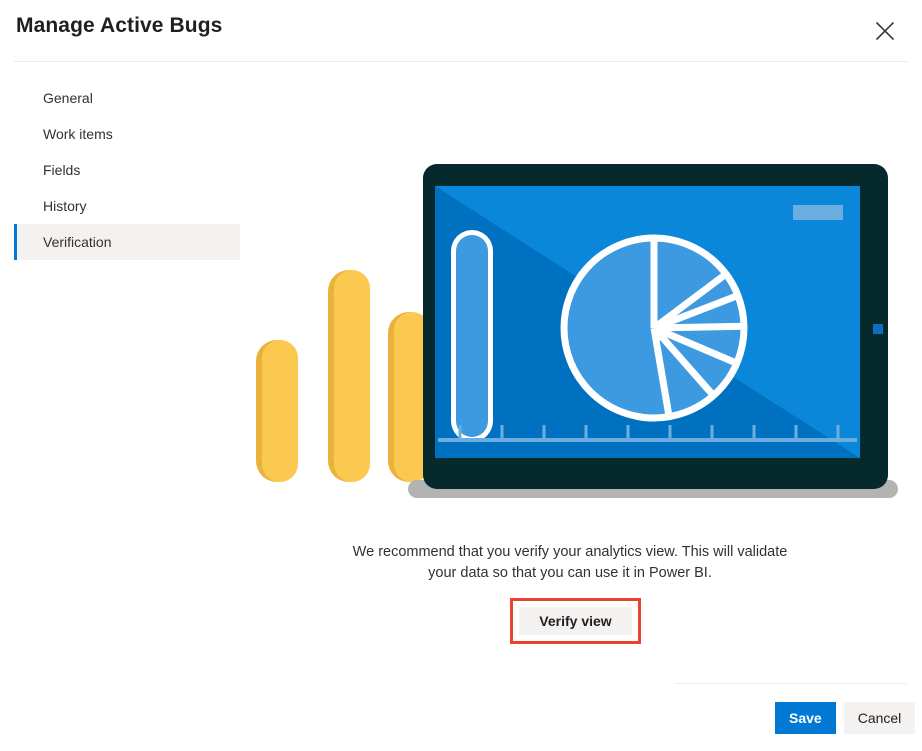 The height and width of the screenshot is (751, 922). What do you see at coordinates (878, 329) in the screenshot?
I see `device-side-button` at bounding box center [878, 329].